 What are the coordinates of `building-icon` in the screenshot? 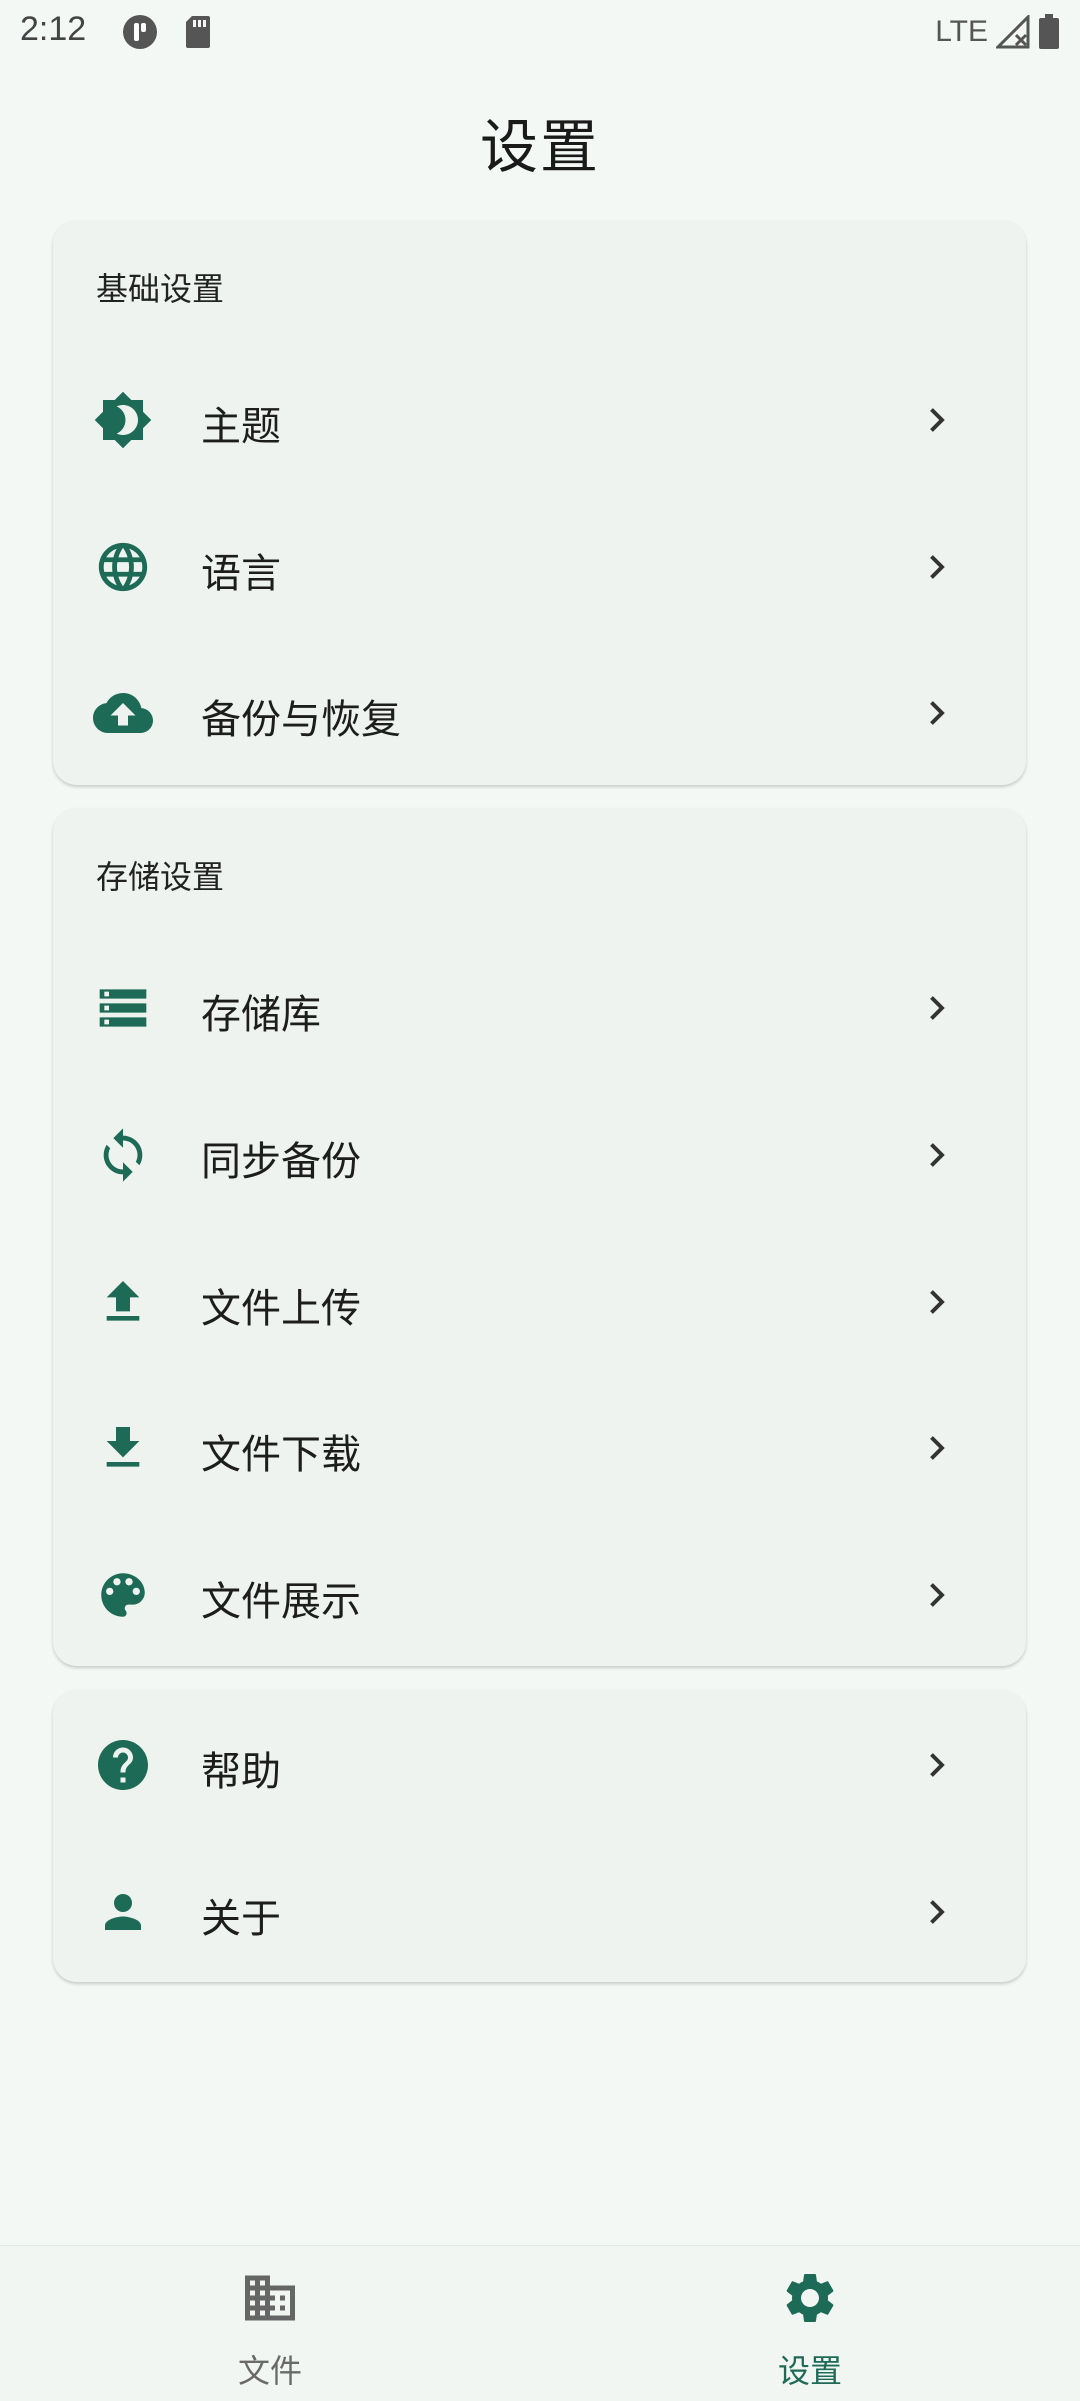 It's located at (270, 2298).